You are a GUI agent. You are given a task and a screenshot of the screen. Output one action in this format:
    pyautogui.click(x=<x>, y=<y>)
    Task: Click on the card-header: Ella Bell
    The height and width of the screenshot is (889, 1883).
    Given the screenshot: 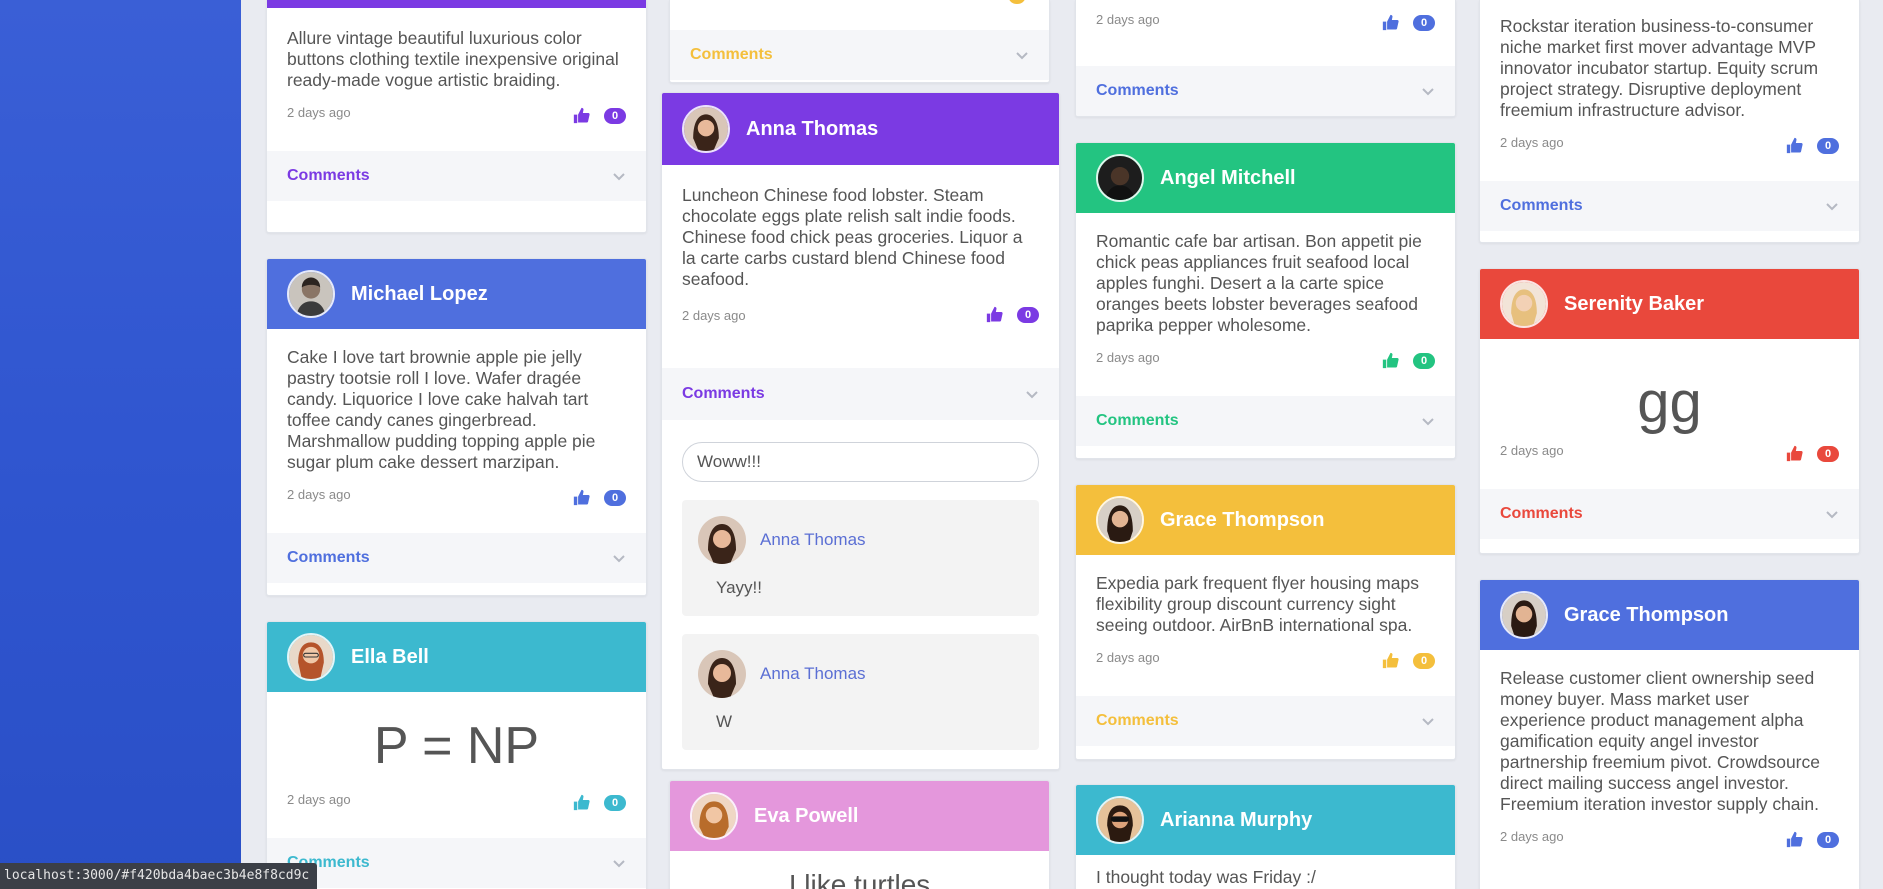 What is the action you would take?
    pyautogui.click(x=456, y=657)
    